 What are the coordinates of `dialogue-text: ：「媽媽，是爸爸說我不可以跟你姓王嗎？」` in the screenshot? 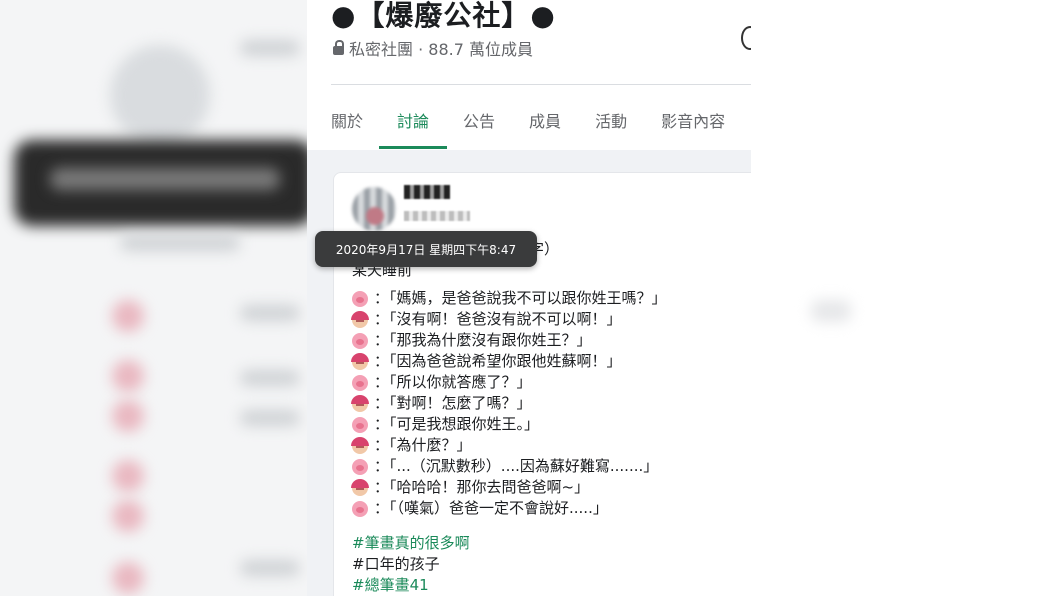 It's located at (520, 298).